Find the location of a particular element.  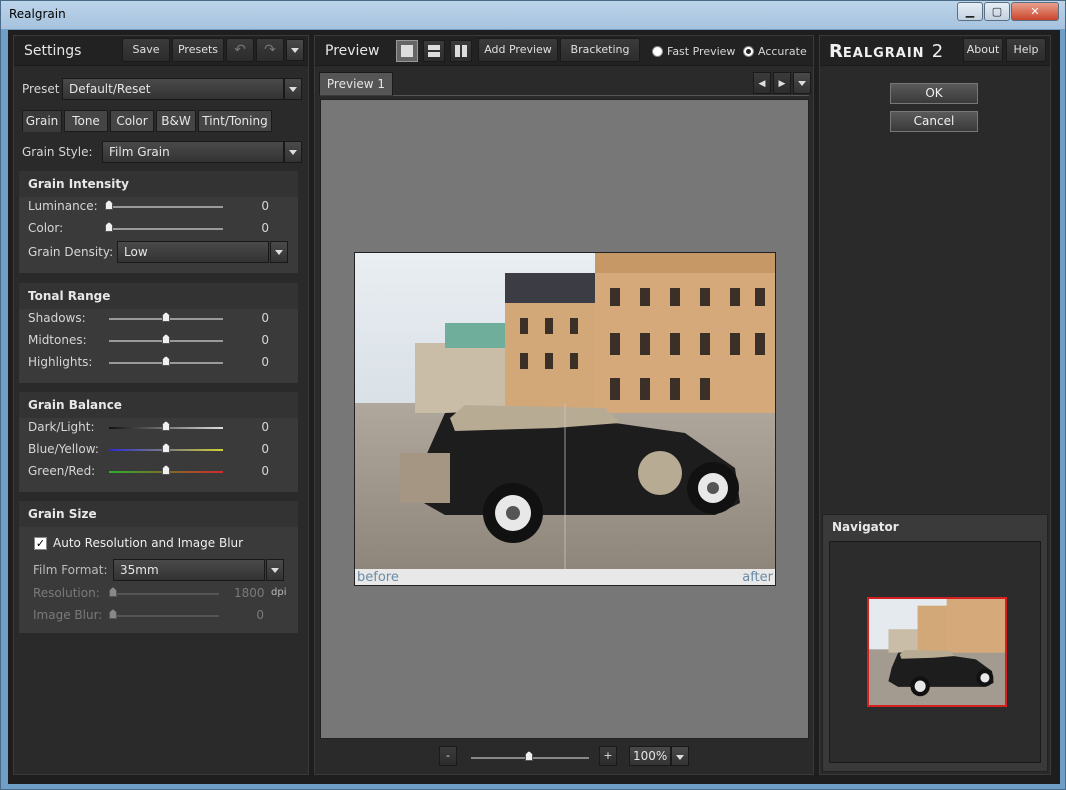

maximize-button: ▢ is located at coordinates (997, 11).